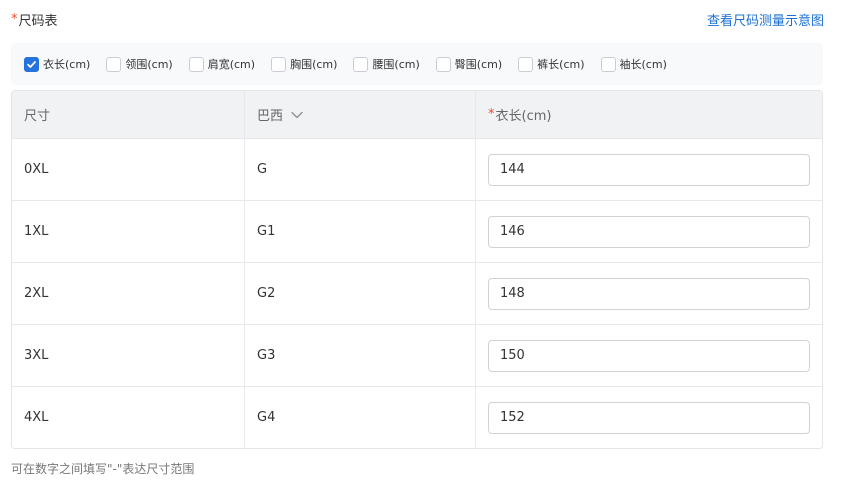  I want to click on chevron-down-icon, so click(297, 115).